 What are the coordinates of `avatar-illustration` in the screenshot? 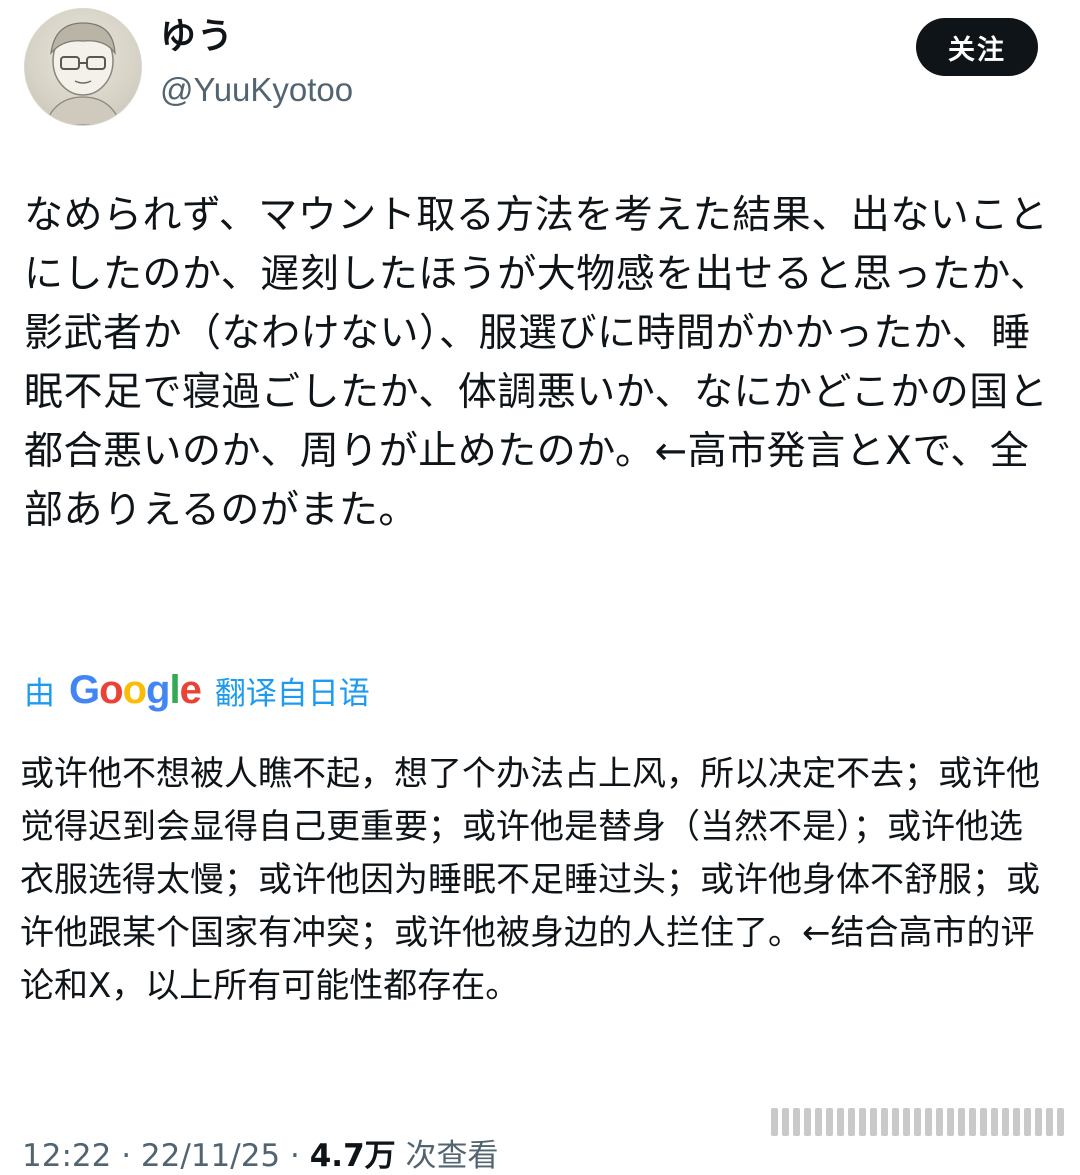 It's located at (83, 73).